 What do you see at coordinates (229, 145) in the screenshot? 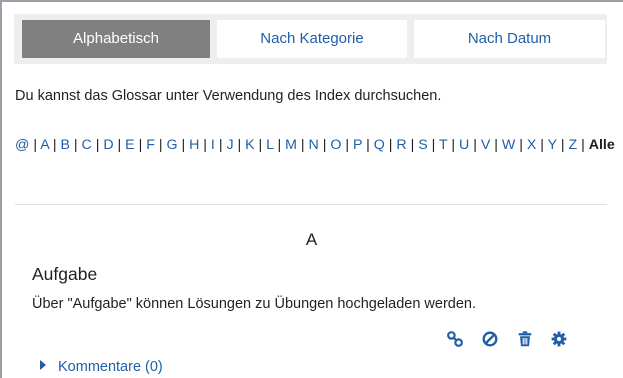
I see `index-letter-link: J` at bounding box center [229, 145].